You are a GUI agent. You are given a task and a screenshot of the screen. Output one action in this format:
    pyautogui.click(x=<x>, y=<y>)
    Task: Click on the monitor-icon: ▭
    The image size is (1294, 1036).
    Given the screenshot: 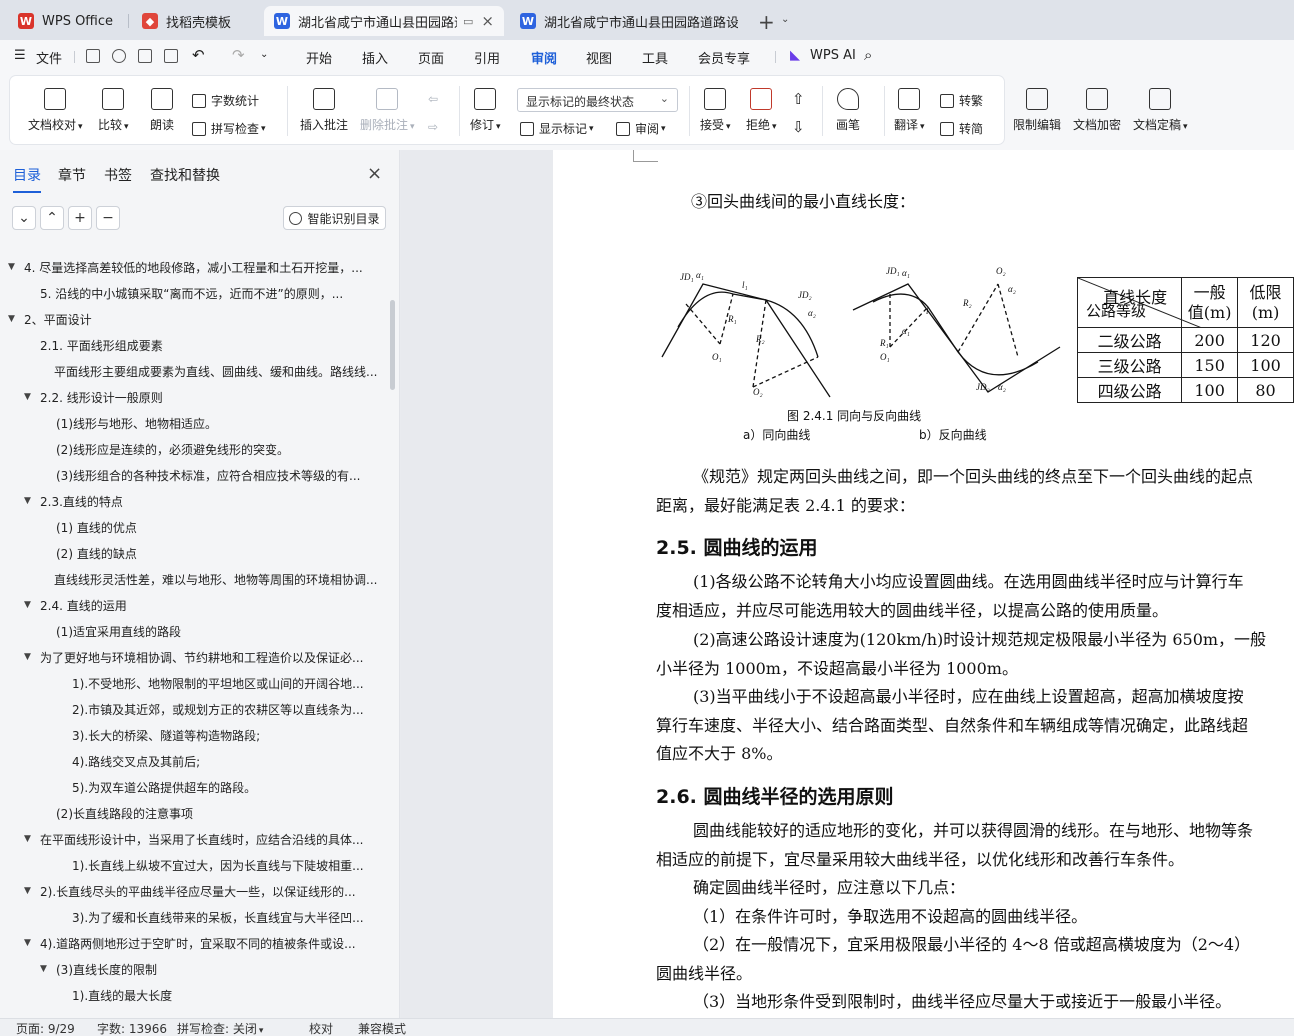 What is the action you would take?
    pyautogui.click(x=468, y=21)
    